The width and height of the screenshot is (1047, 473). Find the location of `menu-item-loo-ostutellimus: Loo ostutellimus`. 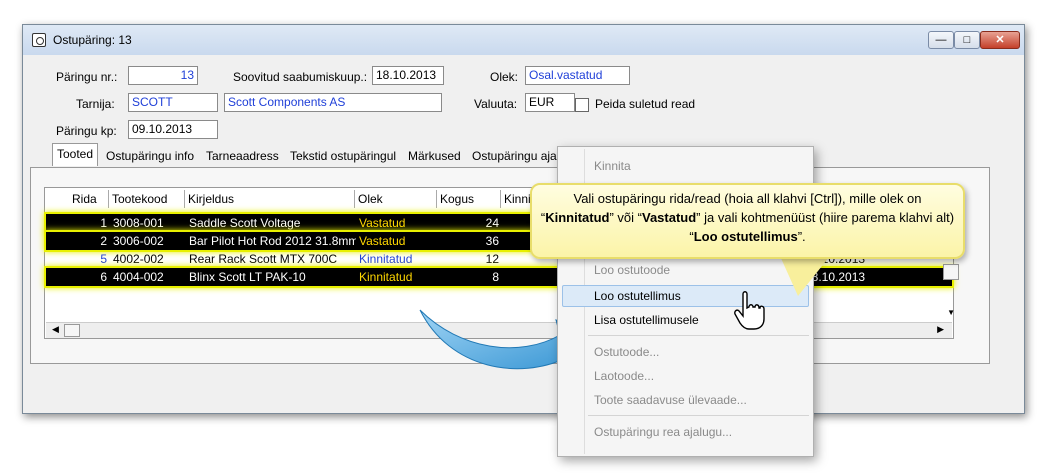

menu-item-loo-ostutellimus: Loo ostutellimus is located at coordinates (637, 296).